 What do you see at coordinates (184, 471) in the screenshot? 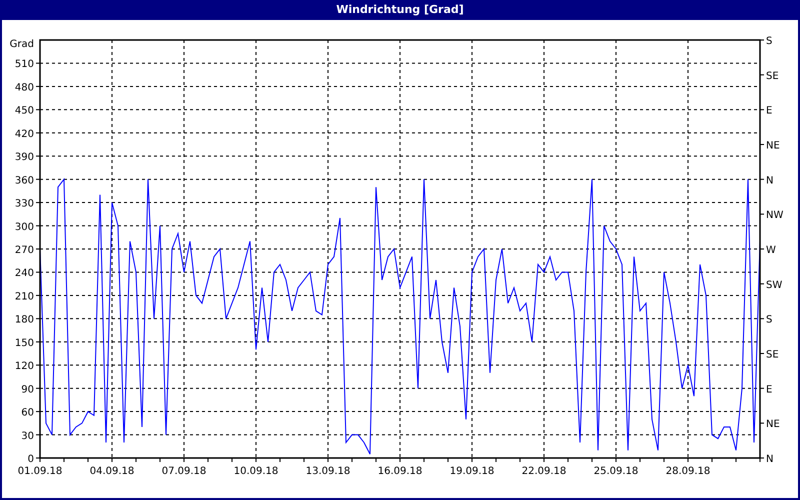
I see `x-axis-label: 07.09.18` at bounding box center [184, 471].